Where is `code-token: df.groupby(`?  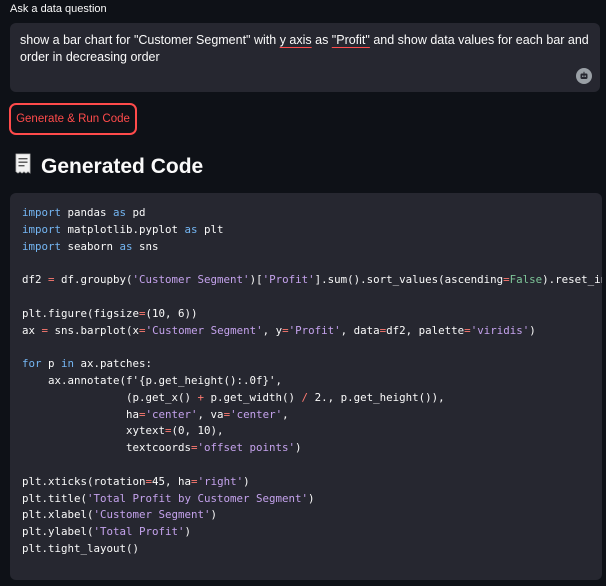
code-token: df.groupby( is located at coordinates (93, 280).